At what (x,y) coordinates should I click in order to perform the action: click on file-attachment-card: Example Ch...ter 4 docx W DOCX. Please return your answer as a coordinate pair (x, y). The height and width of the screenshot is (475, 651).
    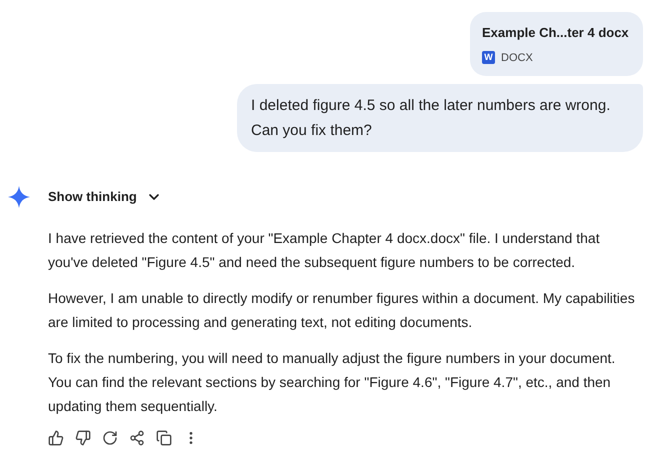
    Looking at the image, I should click on (556, 44).